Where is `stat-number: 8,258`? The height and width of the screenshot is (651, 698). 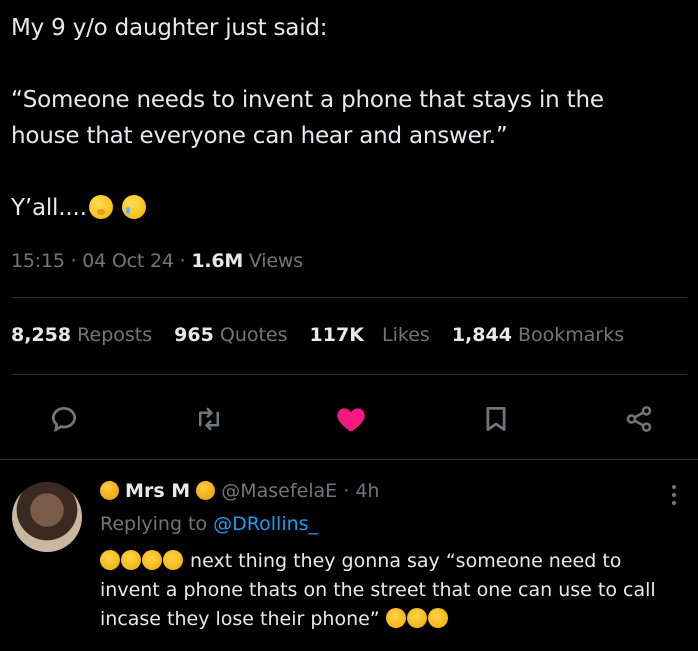 stat-number: 8,258 is located at coordinates (41, 335).